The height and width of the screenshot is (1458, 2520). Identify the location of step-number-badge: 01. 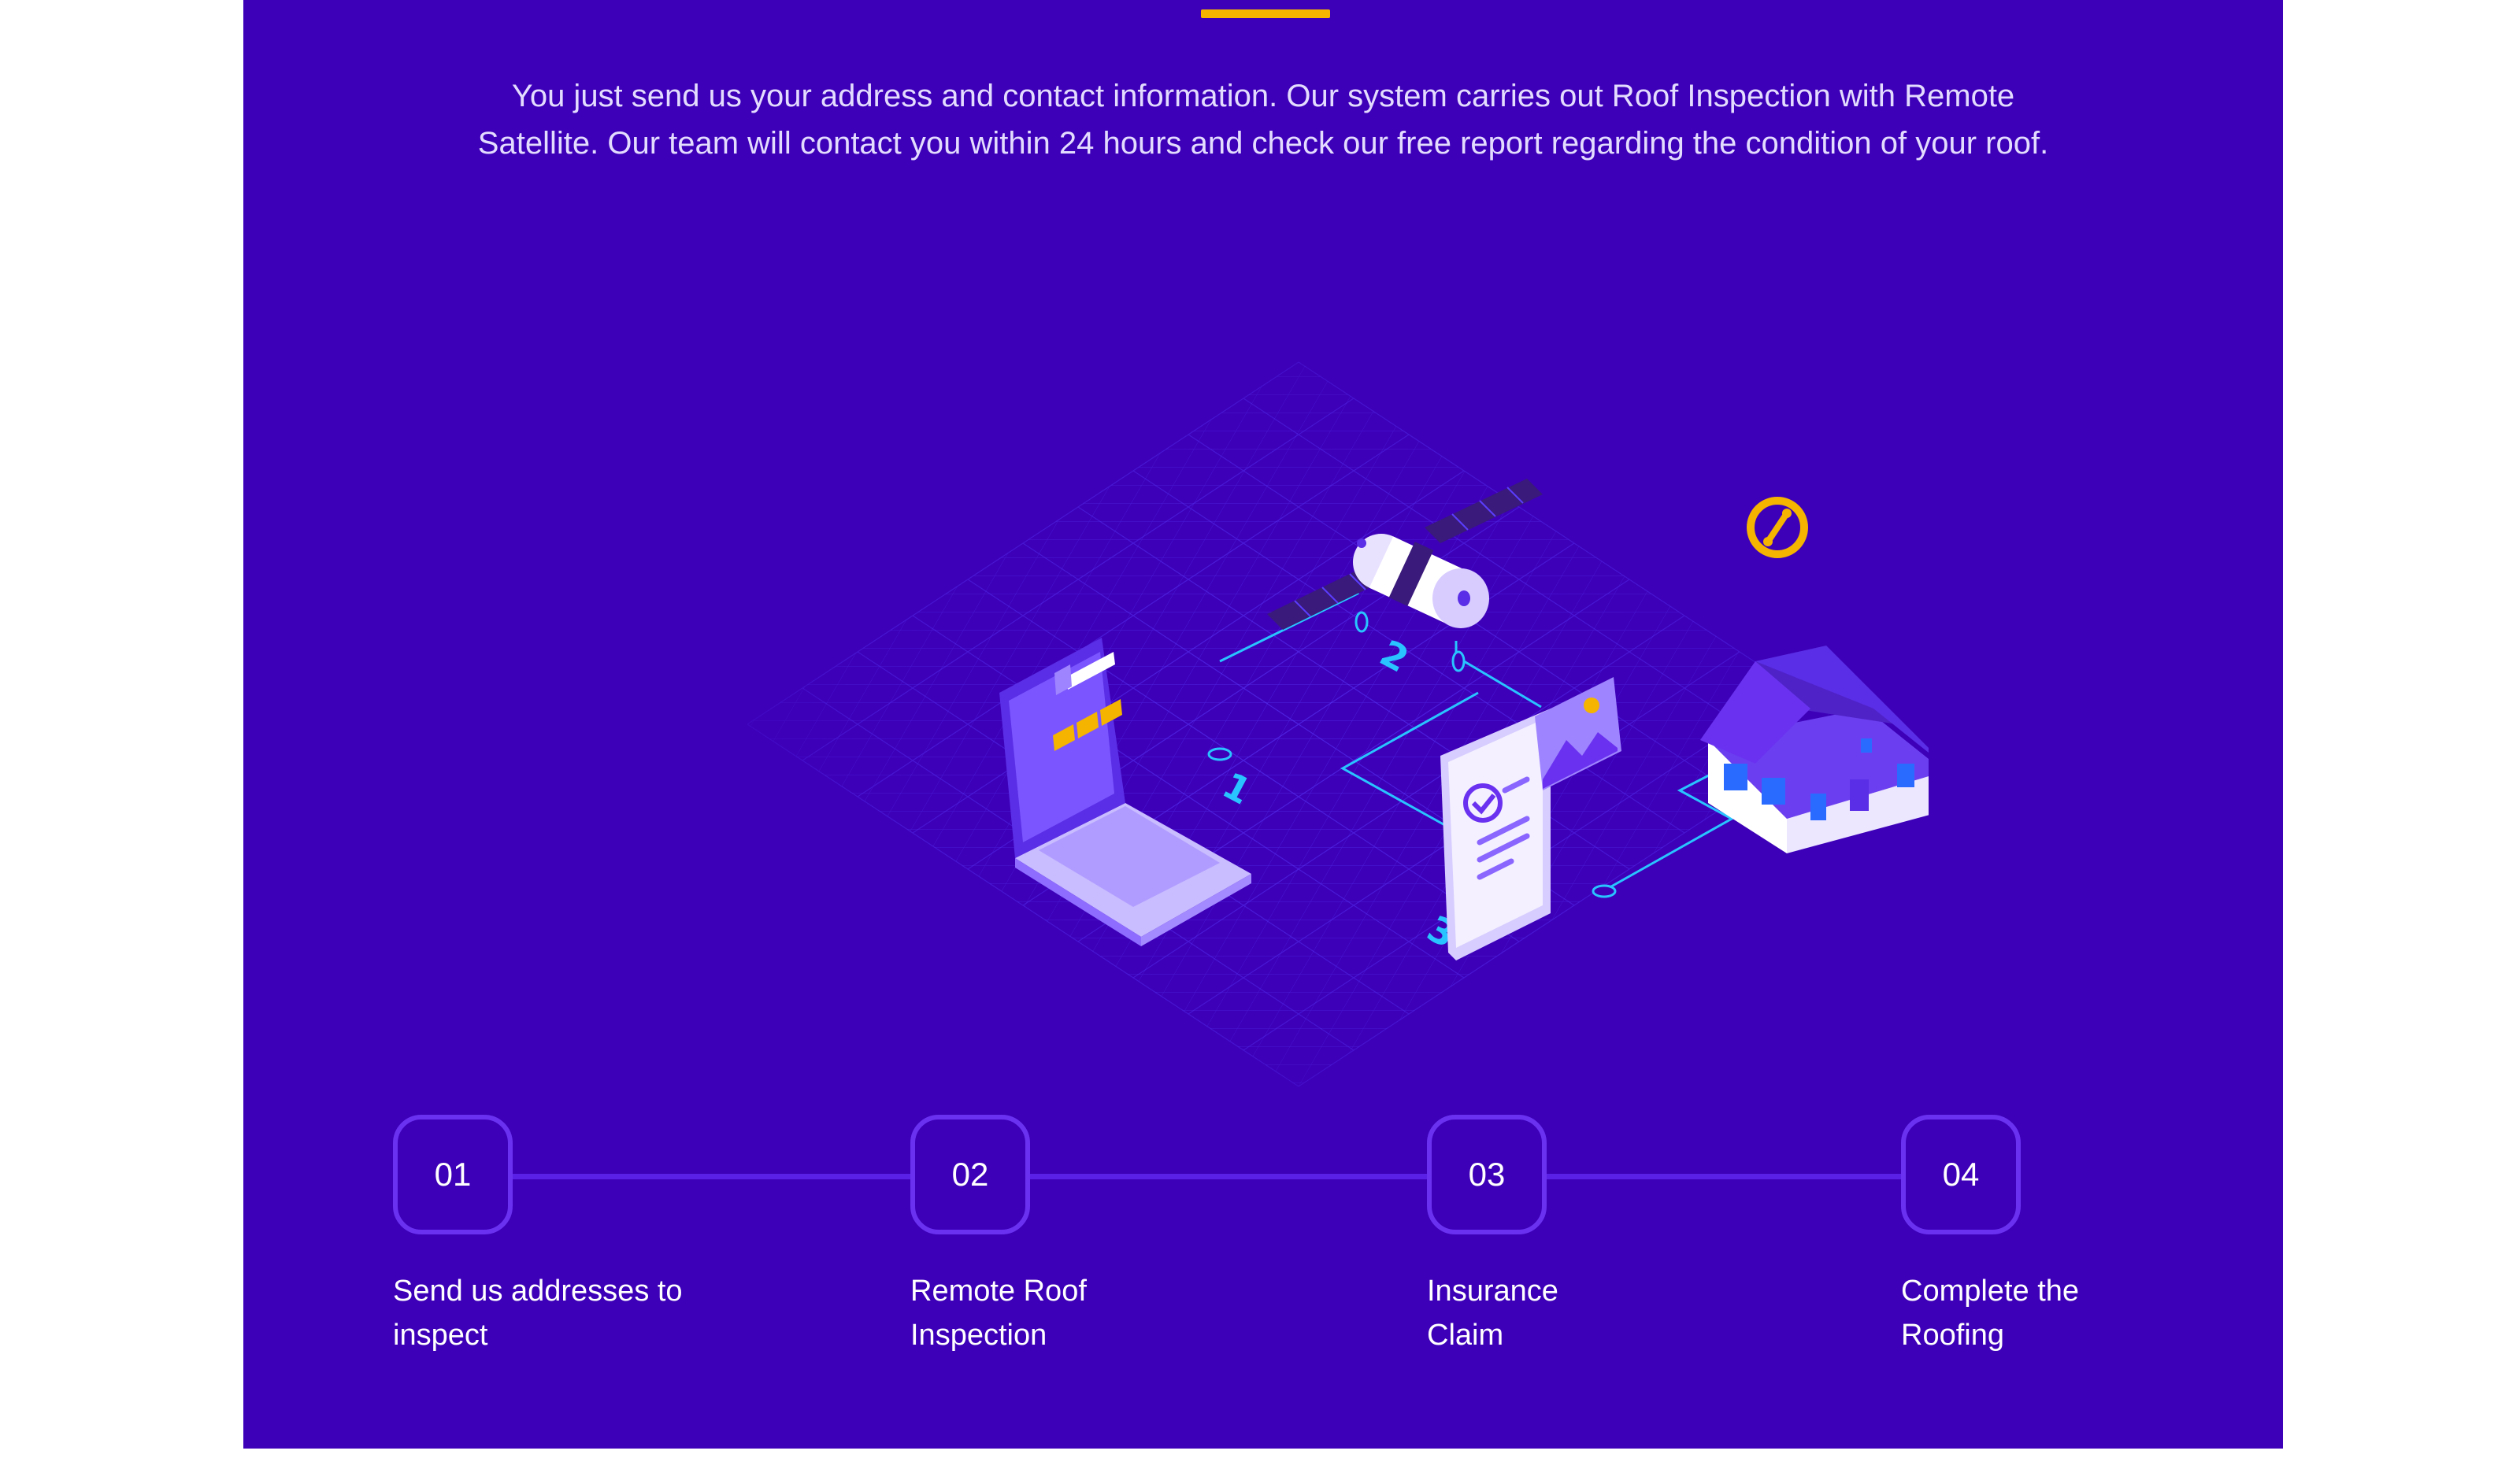
(453, 1174).